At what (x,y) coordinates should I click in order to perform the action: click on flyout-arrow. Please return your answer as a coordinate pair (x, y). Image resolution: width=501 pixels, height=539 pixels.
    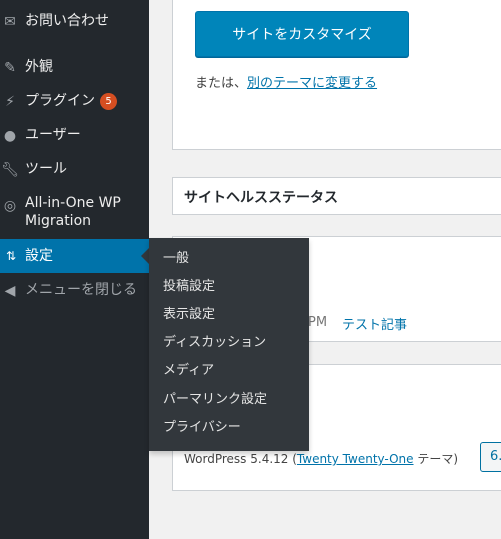
    Looking at the image, I should click on (145, 256).